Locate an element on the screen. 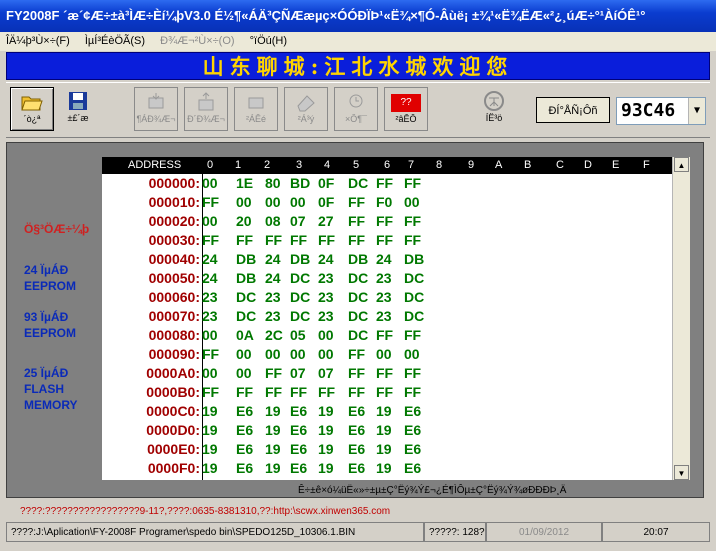 This screenshot has width=716, height=551. open-button: ´ò¿ª is located at coordinates (32, 109).